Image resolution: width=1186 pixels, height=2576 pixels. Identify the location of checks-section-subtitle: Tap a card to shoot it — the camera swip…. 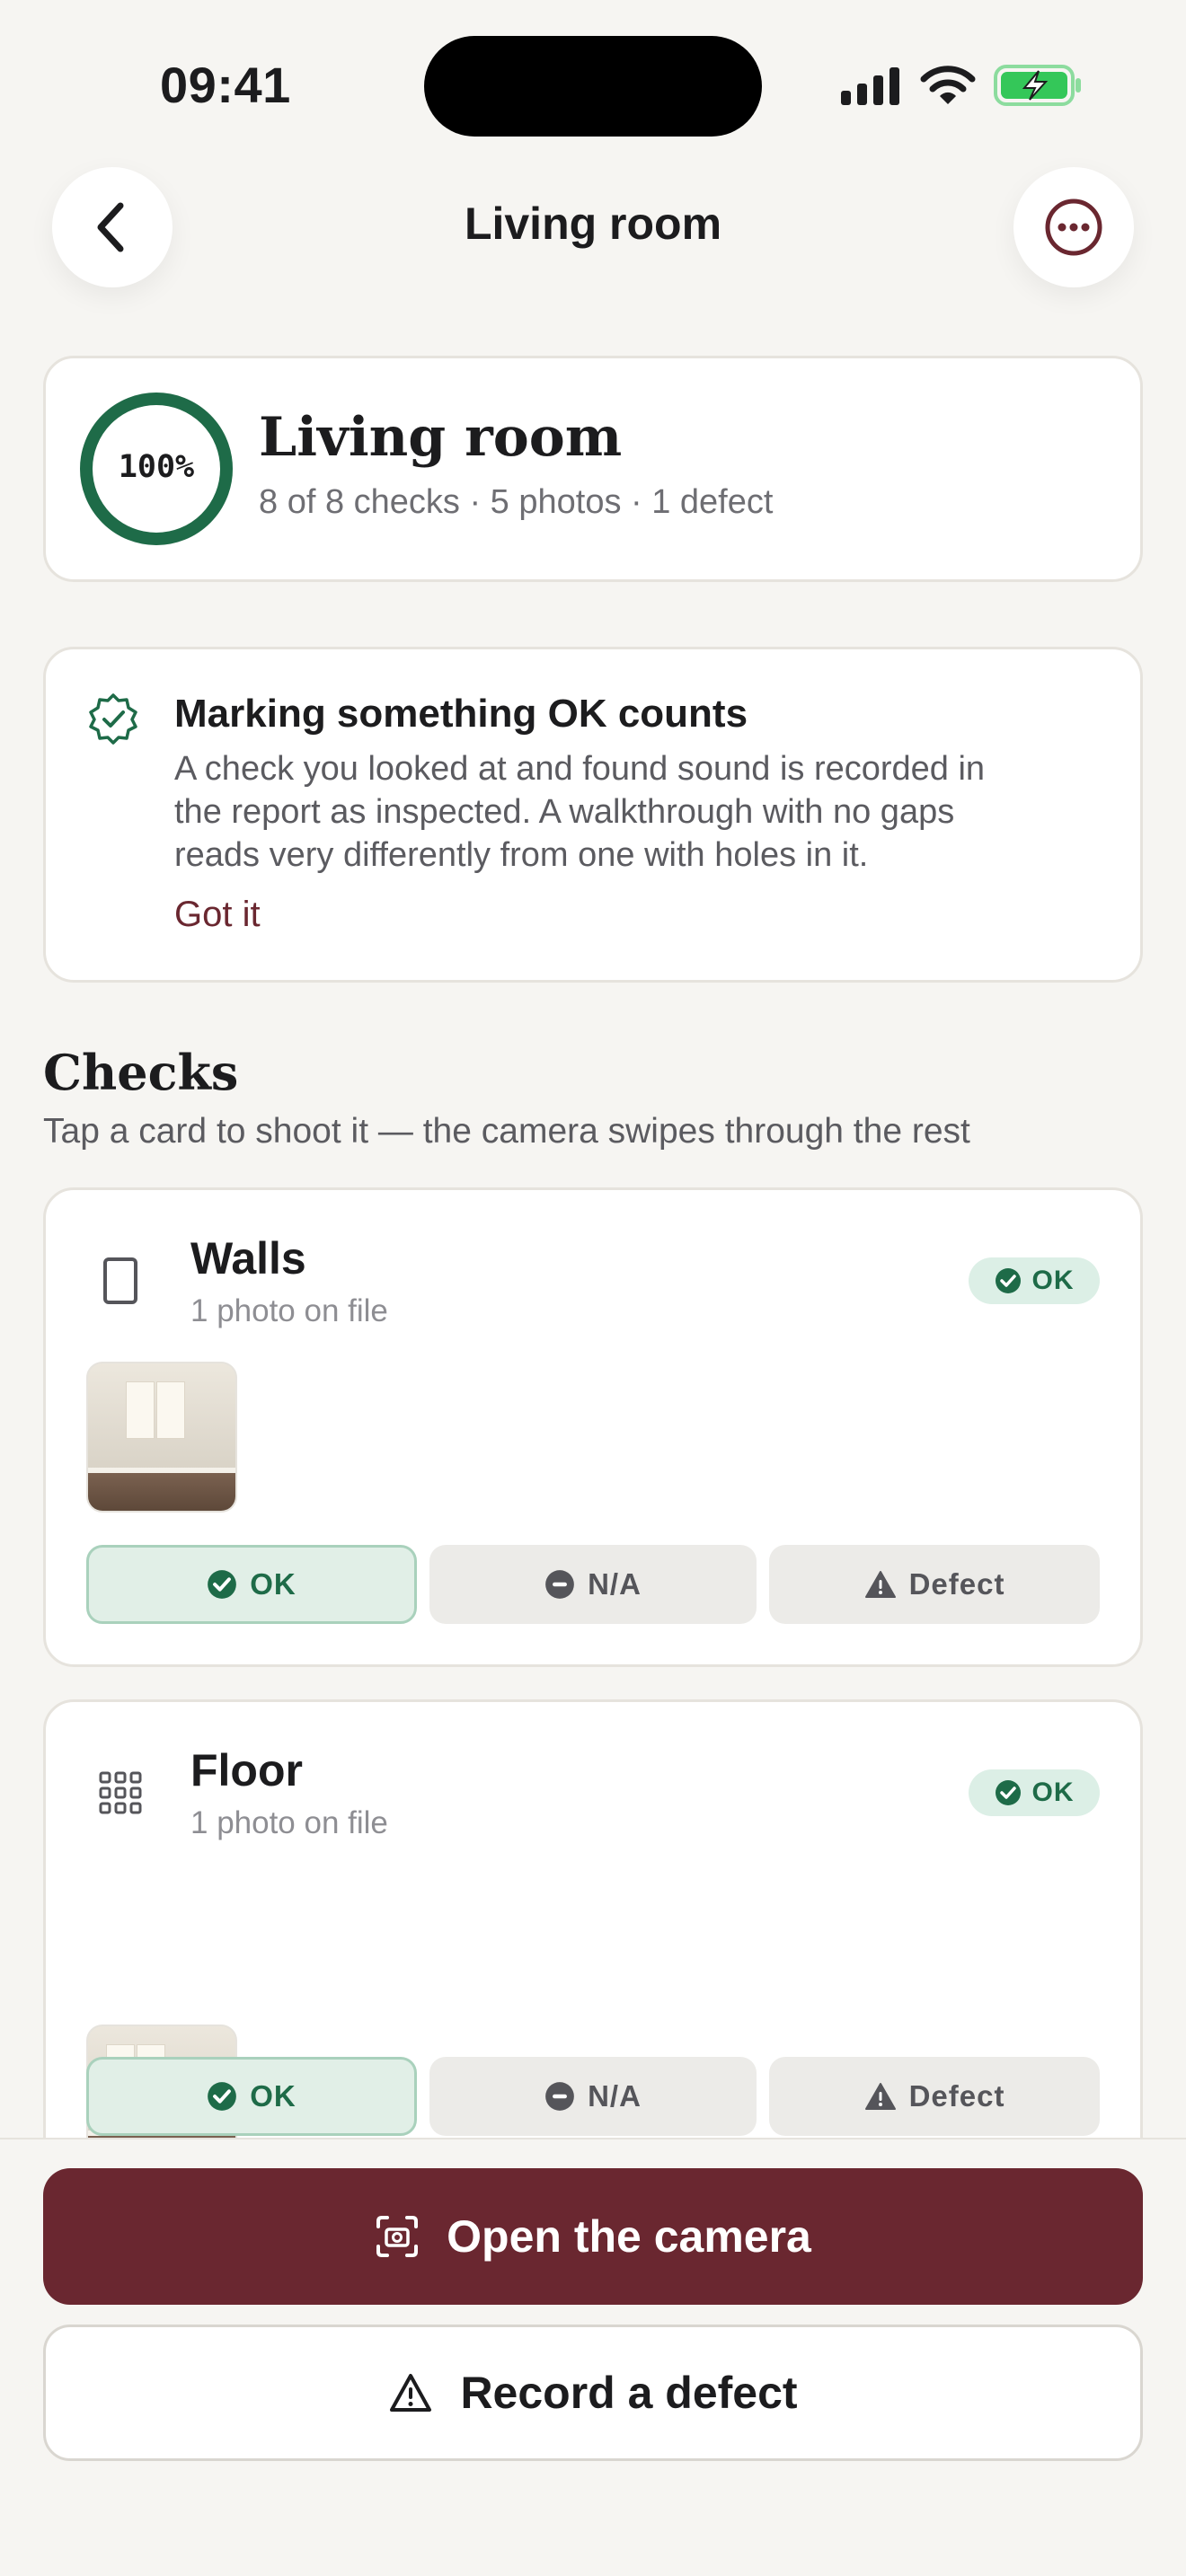
(506, 1131).